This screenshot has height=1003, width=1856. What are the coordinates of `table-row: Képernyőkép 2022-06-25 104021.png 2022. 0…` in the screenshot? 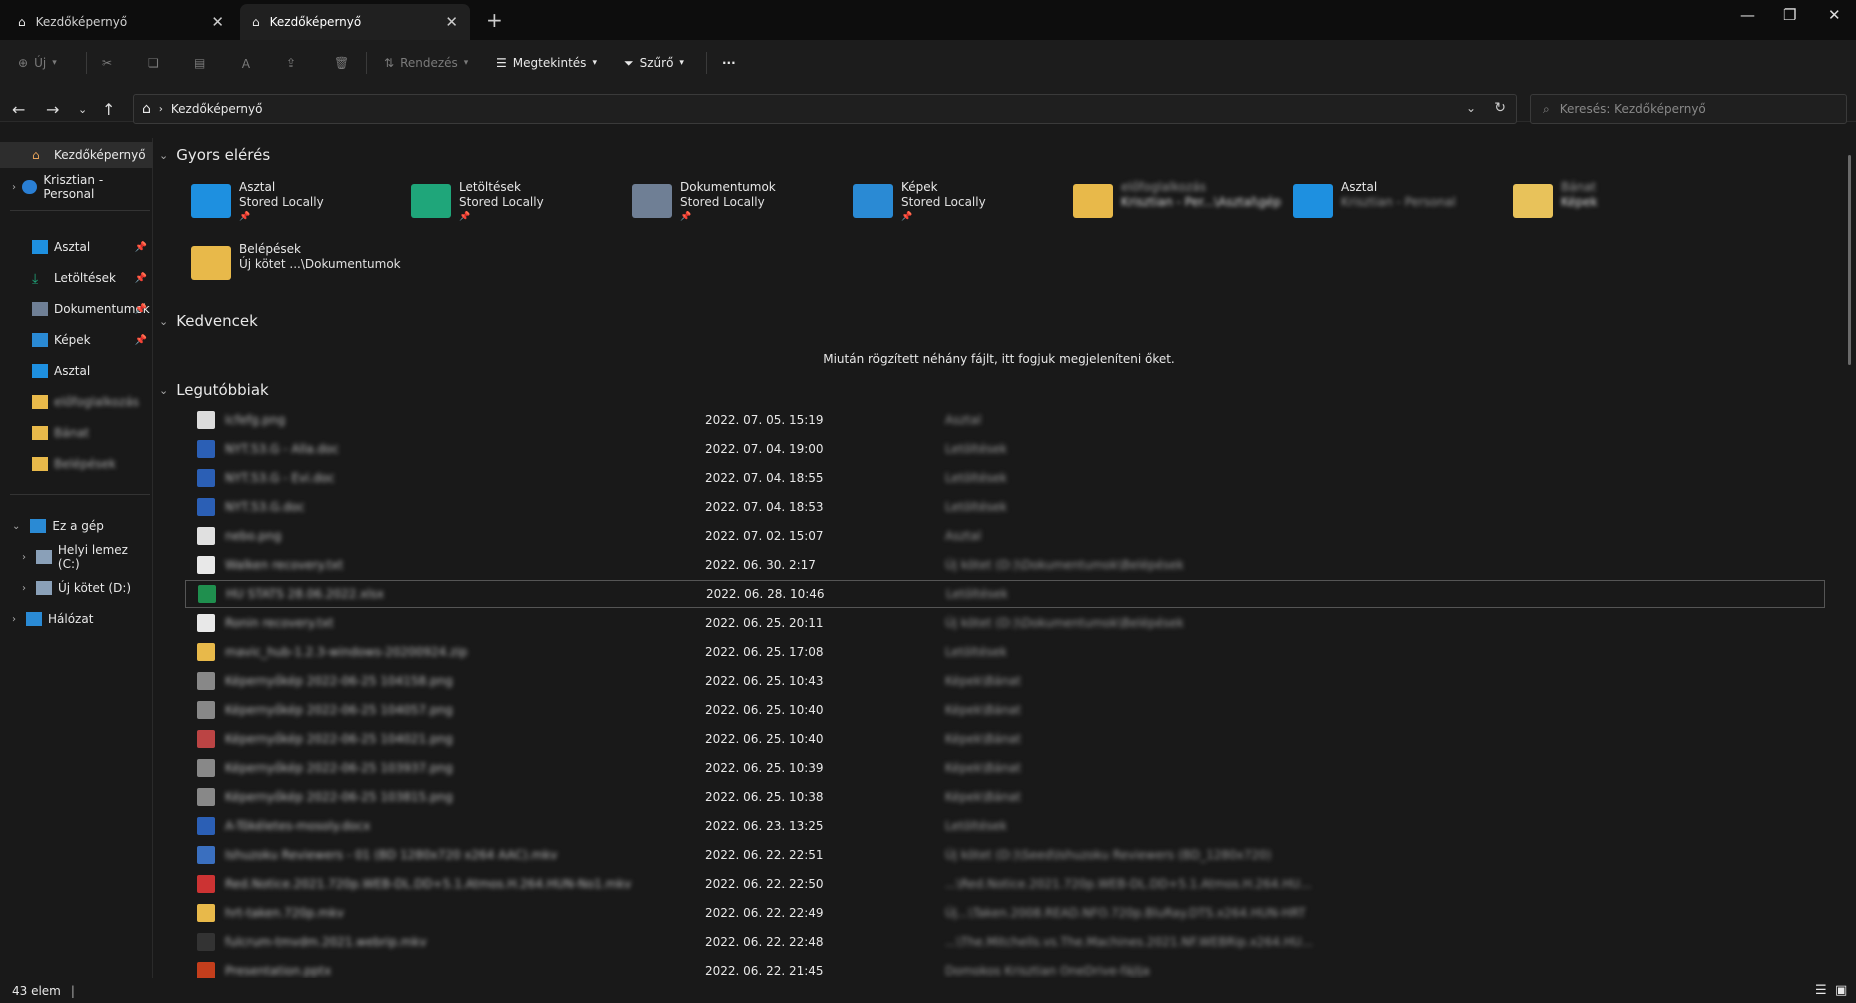 It's located at (1005, 739).